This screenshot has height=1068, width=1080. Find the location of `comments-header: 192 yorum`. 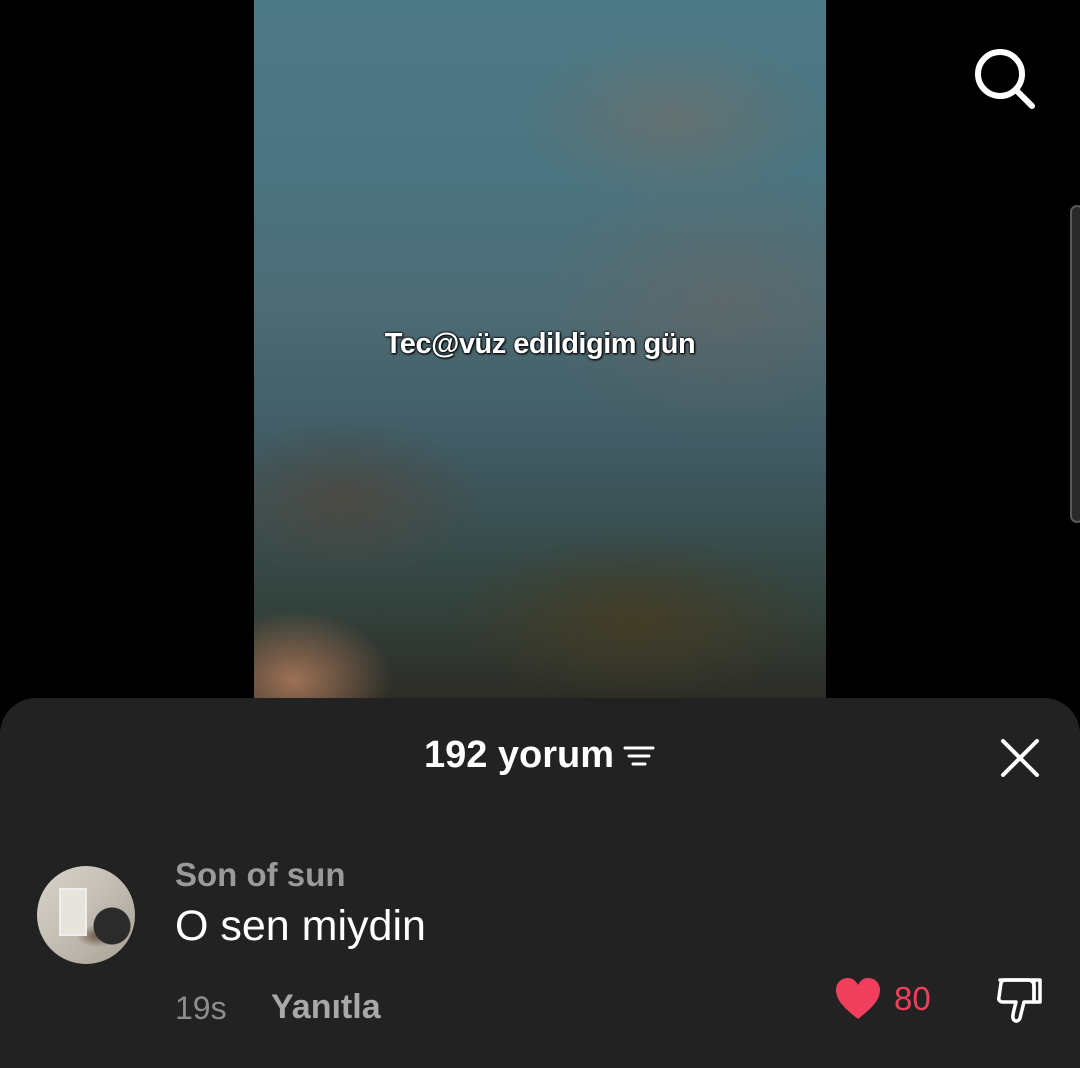

comments-header: 192 yorum is located at coordinates (540, 759).